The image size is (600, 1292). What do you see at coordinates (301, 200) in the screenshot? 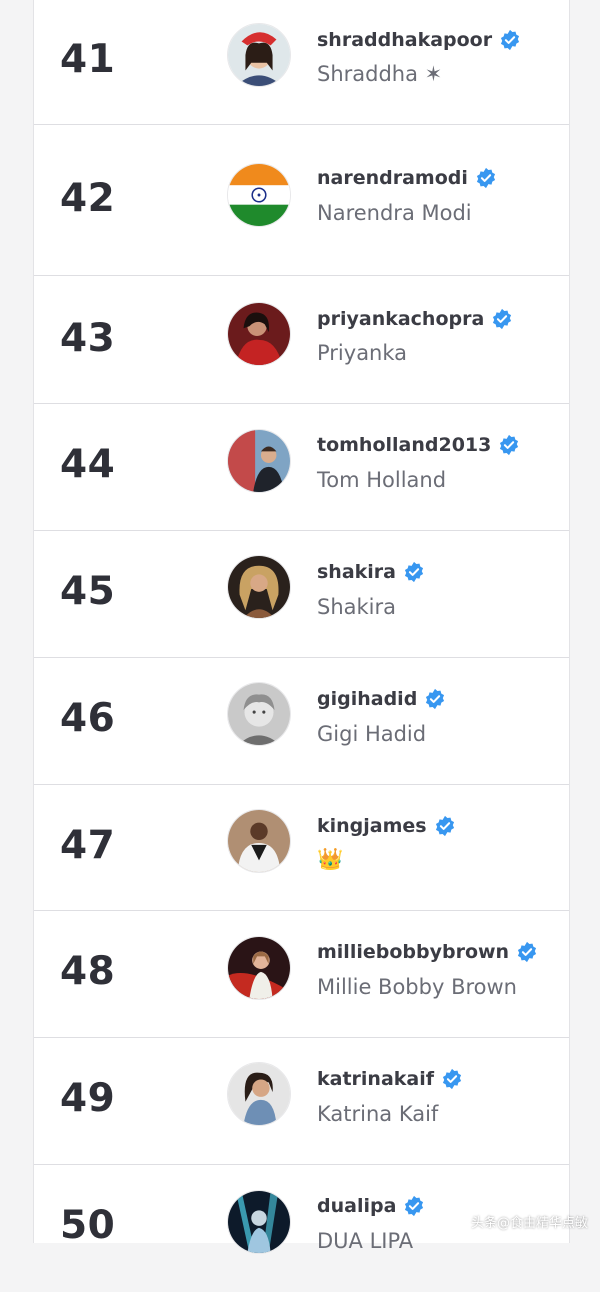
I see `list-item: 42 narendramodi Narendra Modi` at bounding box center [301, 200].